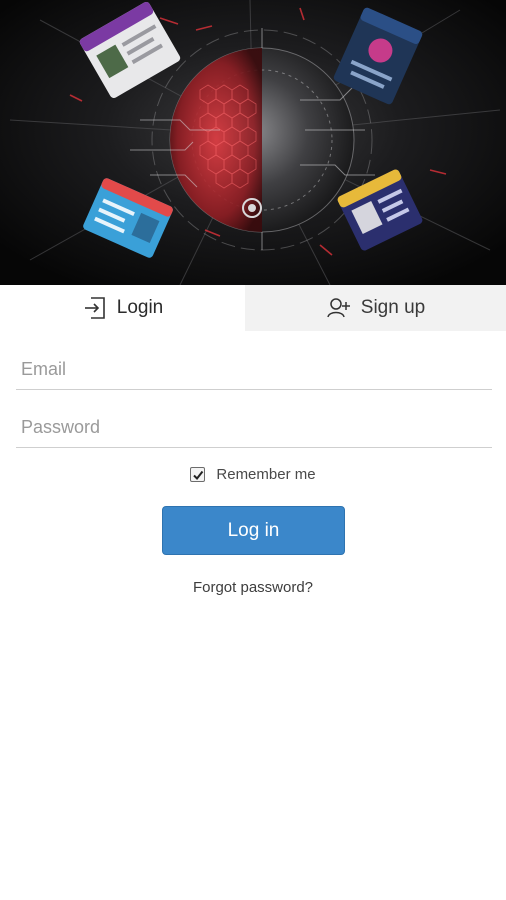 The width and height of the screenshot is (506, 900). I want to click on checkmark-icon, so click(198, 475).